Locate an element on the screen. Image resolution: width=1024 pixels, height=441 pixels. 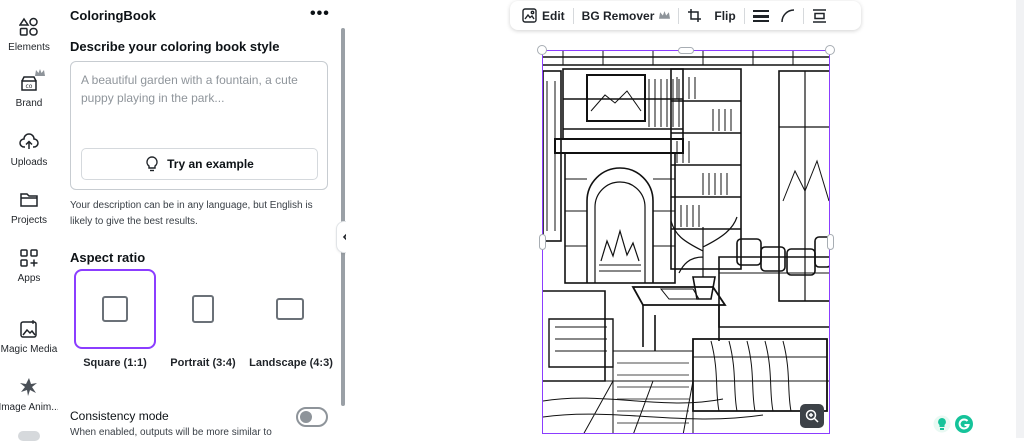
rail-label-elements: Elements is located at coordinates (29, 47).